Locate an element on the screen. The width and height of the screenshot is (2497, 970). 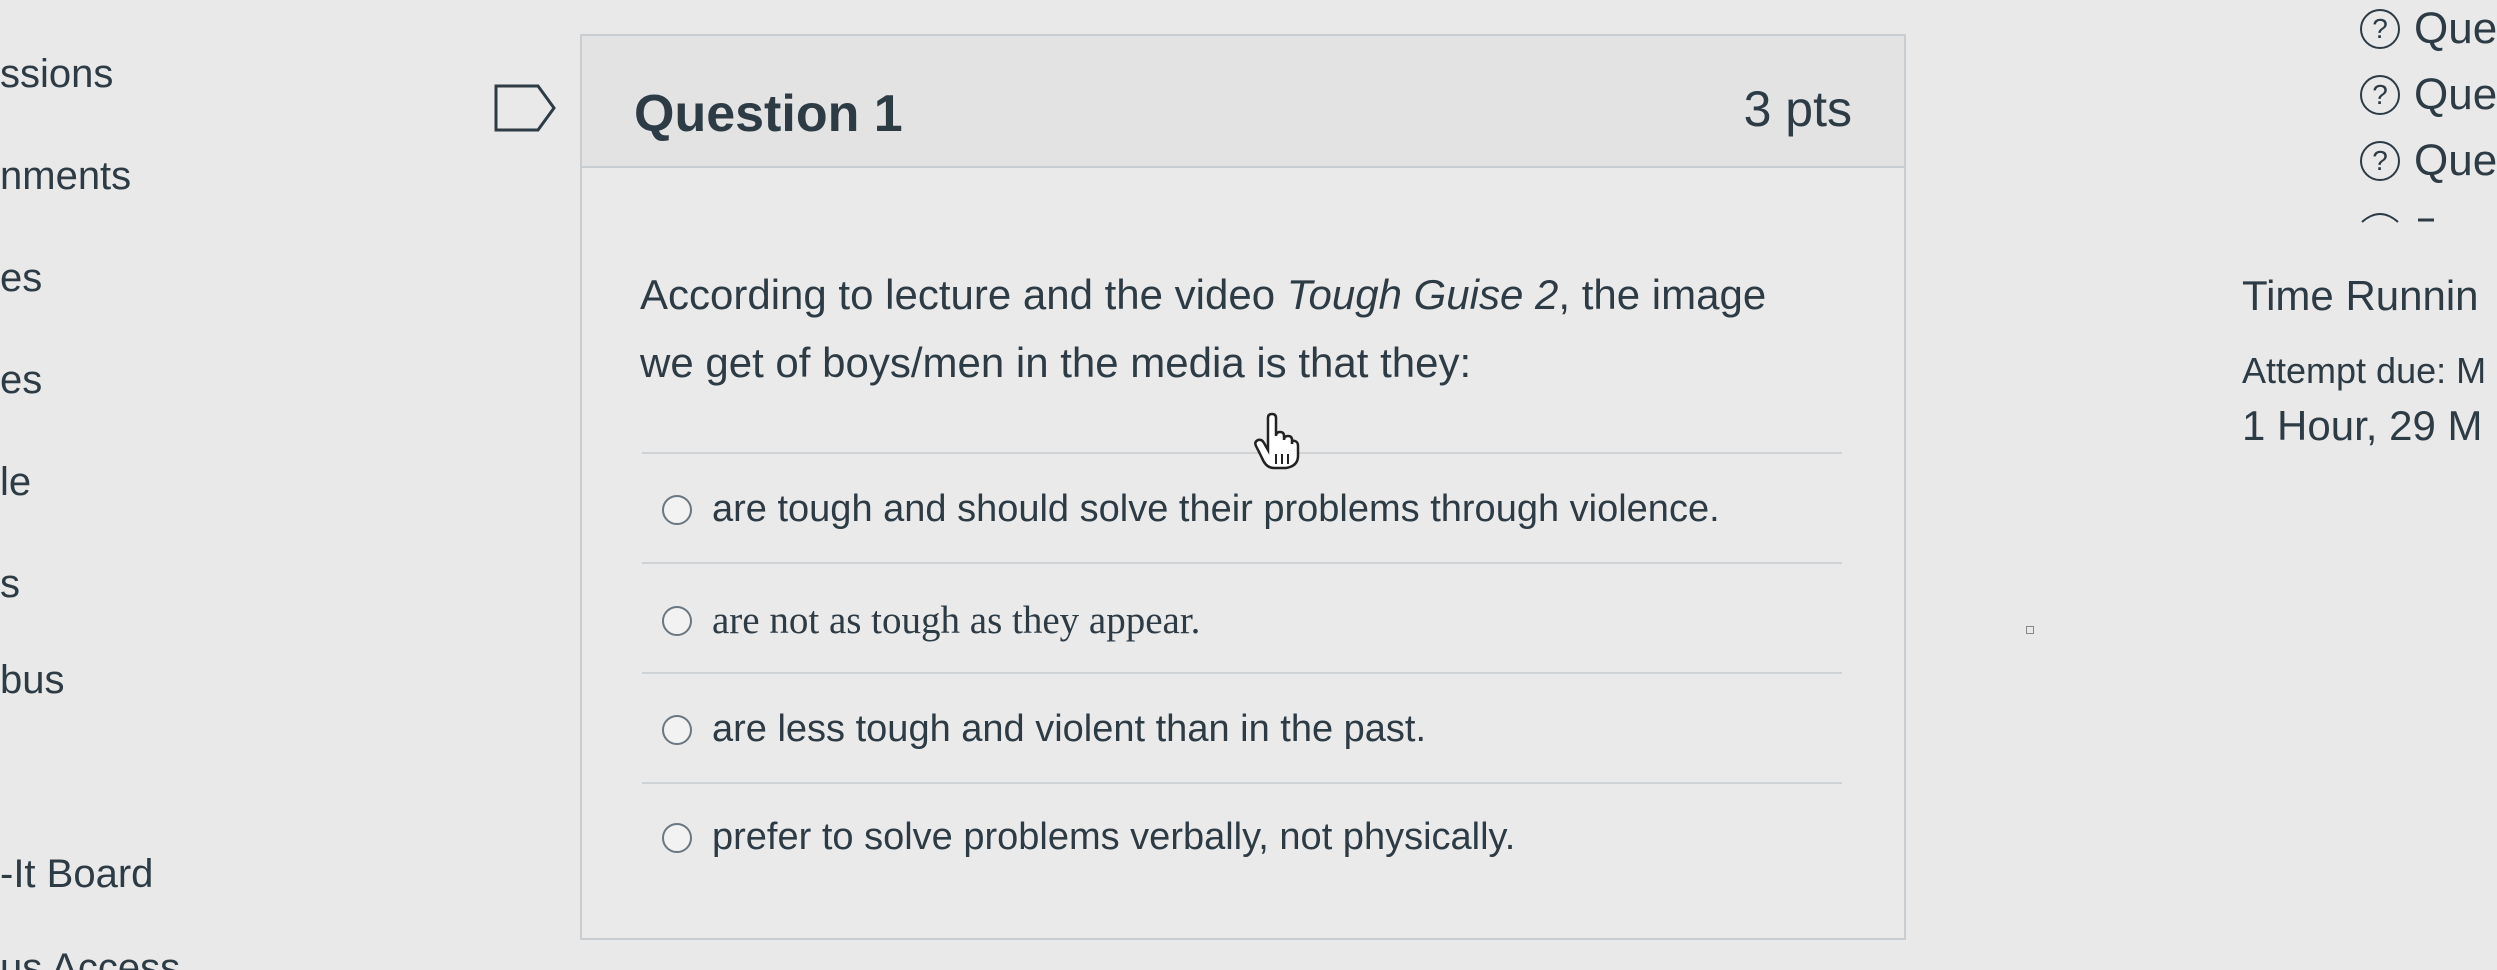
question-header: Question 1 3 pts is located at coordinates (1243, 102).